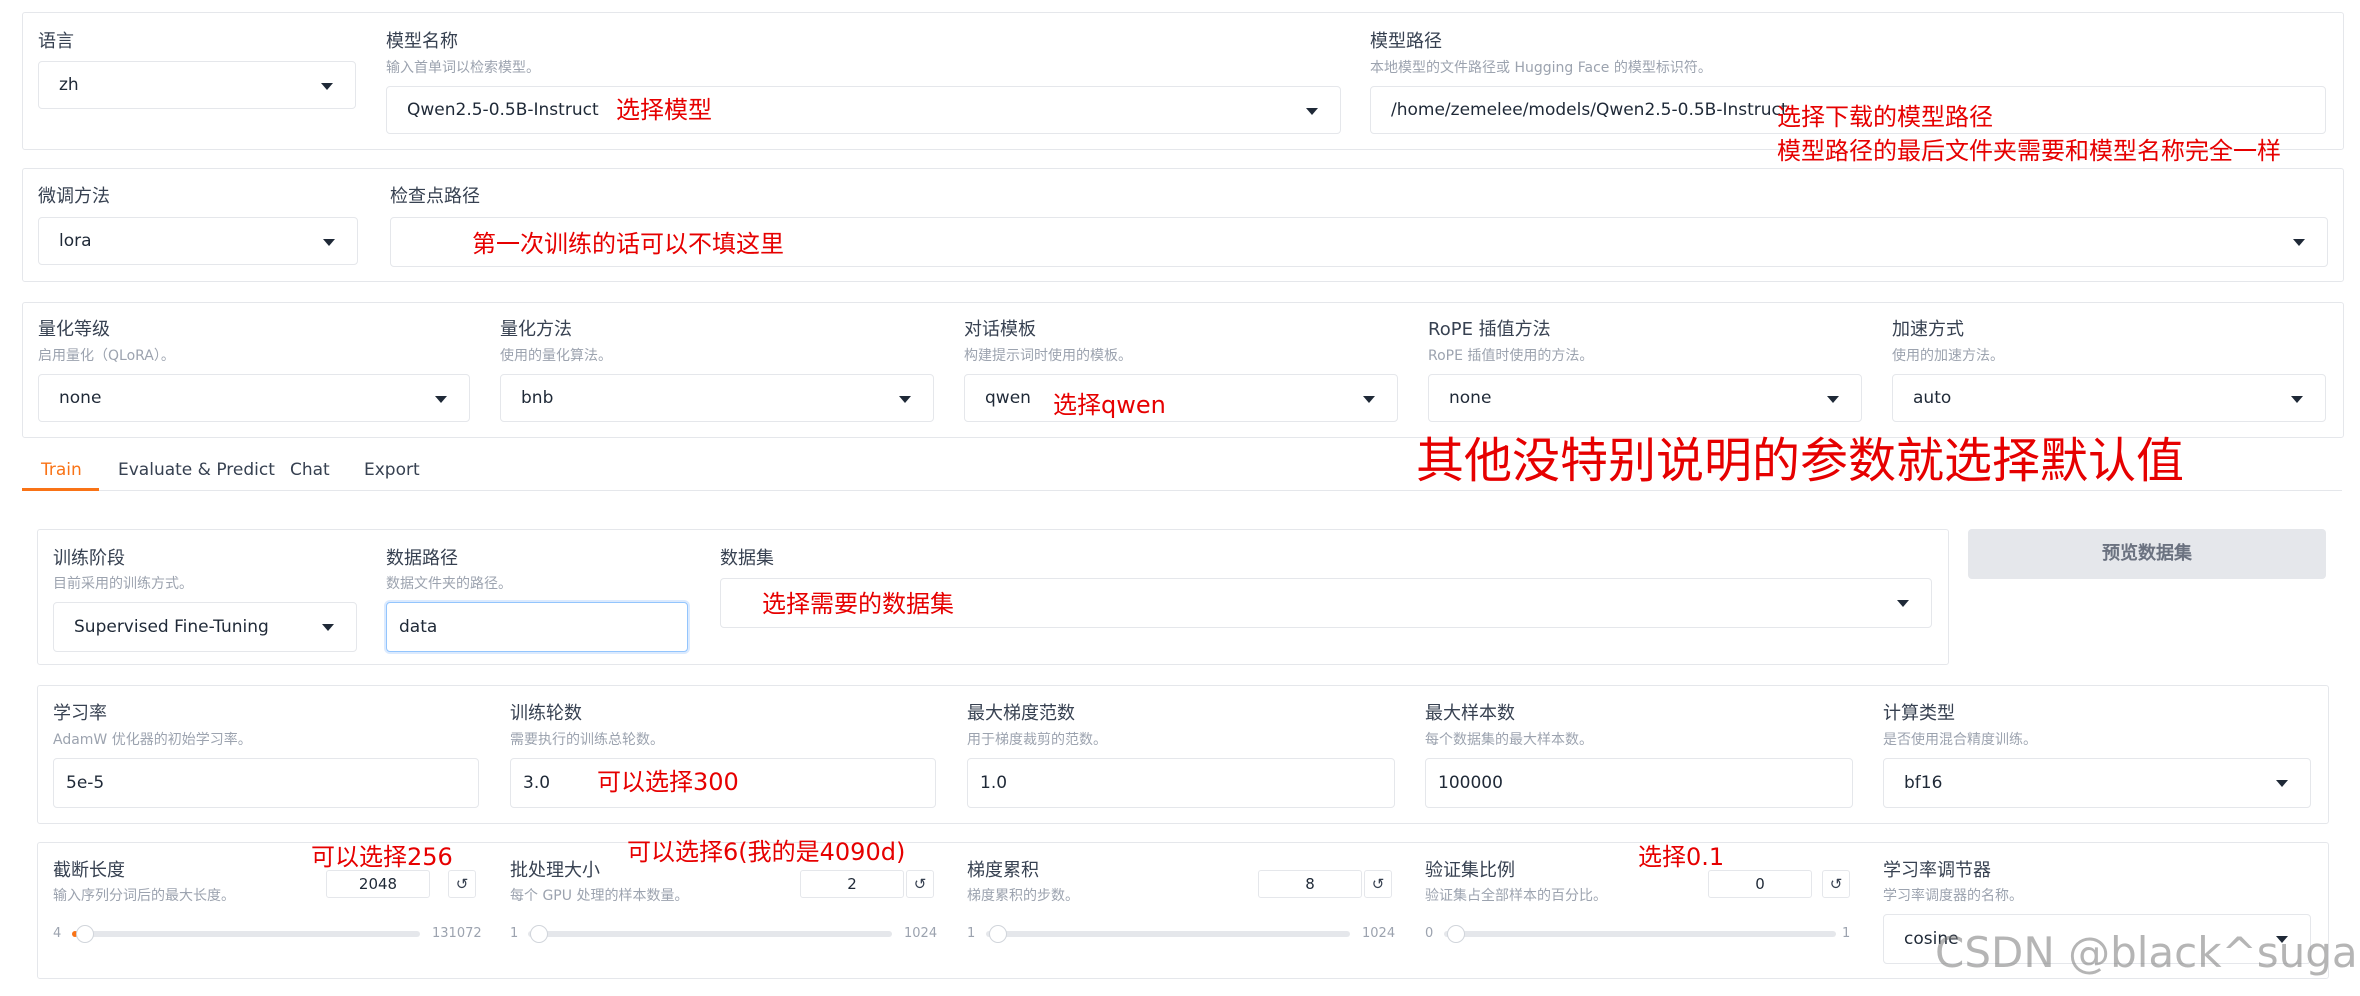 Image resolution: width=2360 pixels, height=996 pixels. Describe the element at coordinates (382, 857) in the screenshot. I see `annotation-cutoff-note: 可以选择256` at that location.